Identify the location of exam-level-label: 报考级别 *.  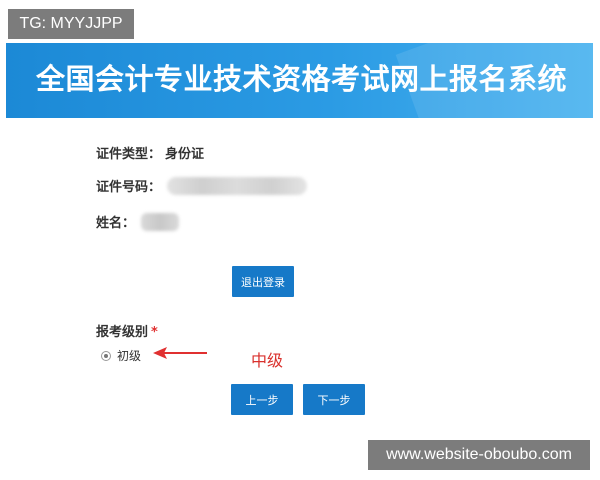
(127, 330).